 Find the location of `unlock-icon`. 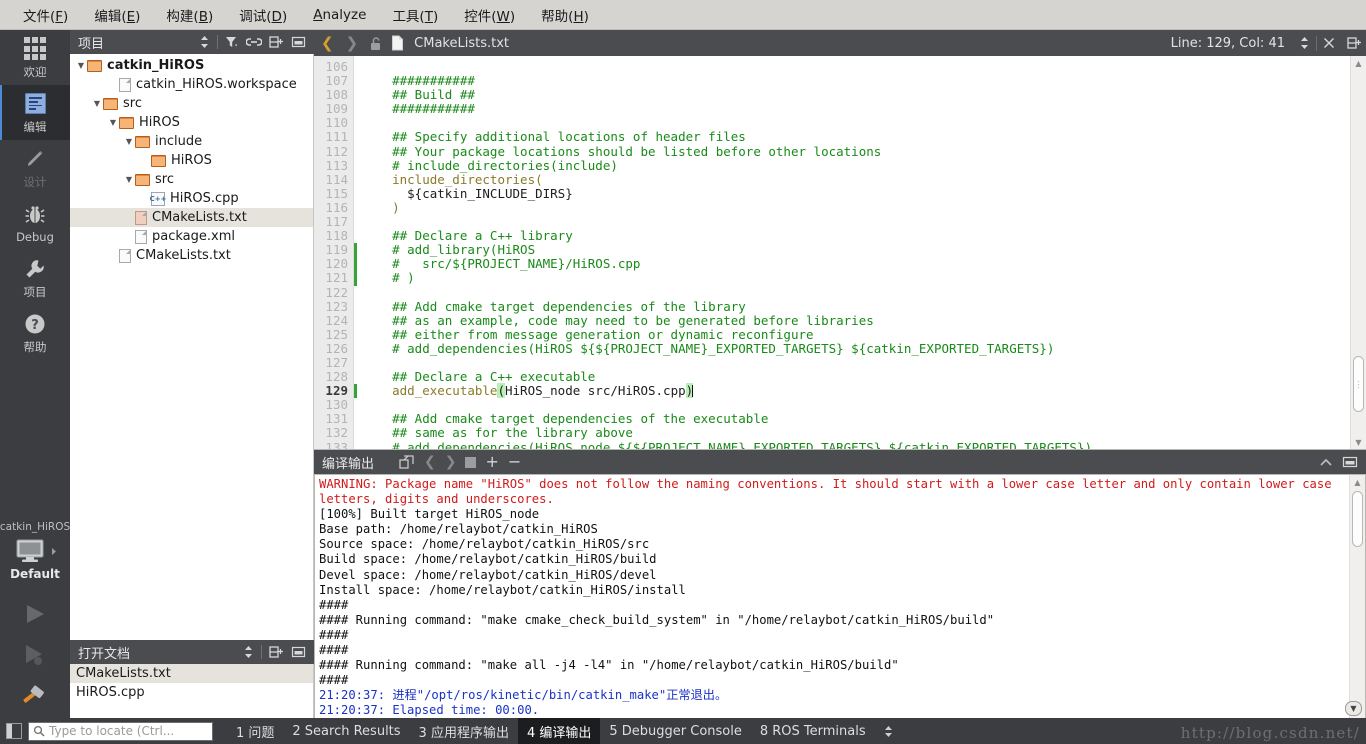

unlock-icon is located at coordinates (375, 43).